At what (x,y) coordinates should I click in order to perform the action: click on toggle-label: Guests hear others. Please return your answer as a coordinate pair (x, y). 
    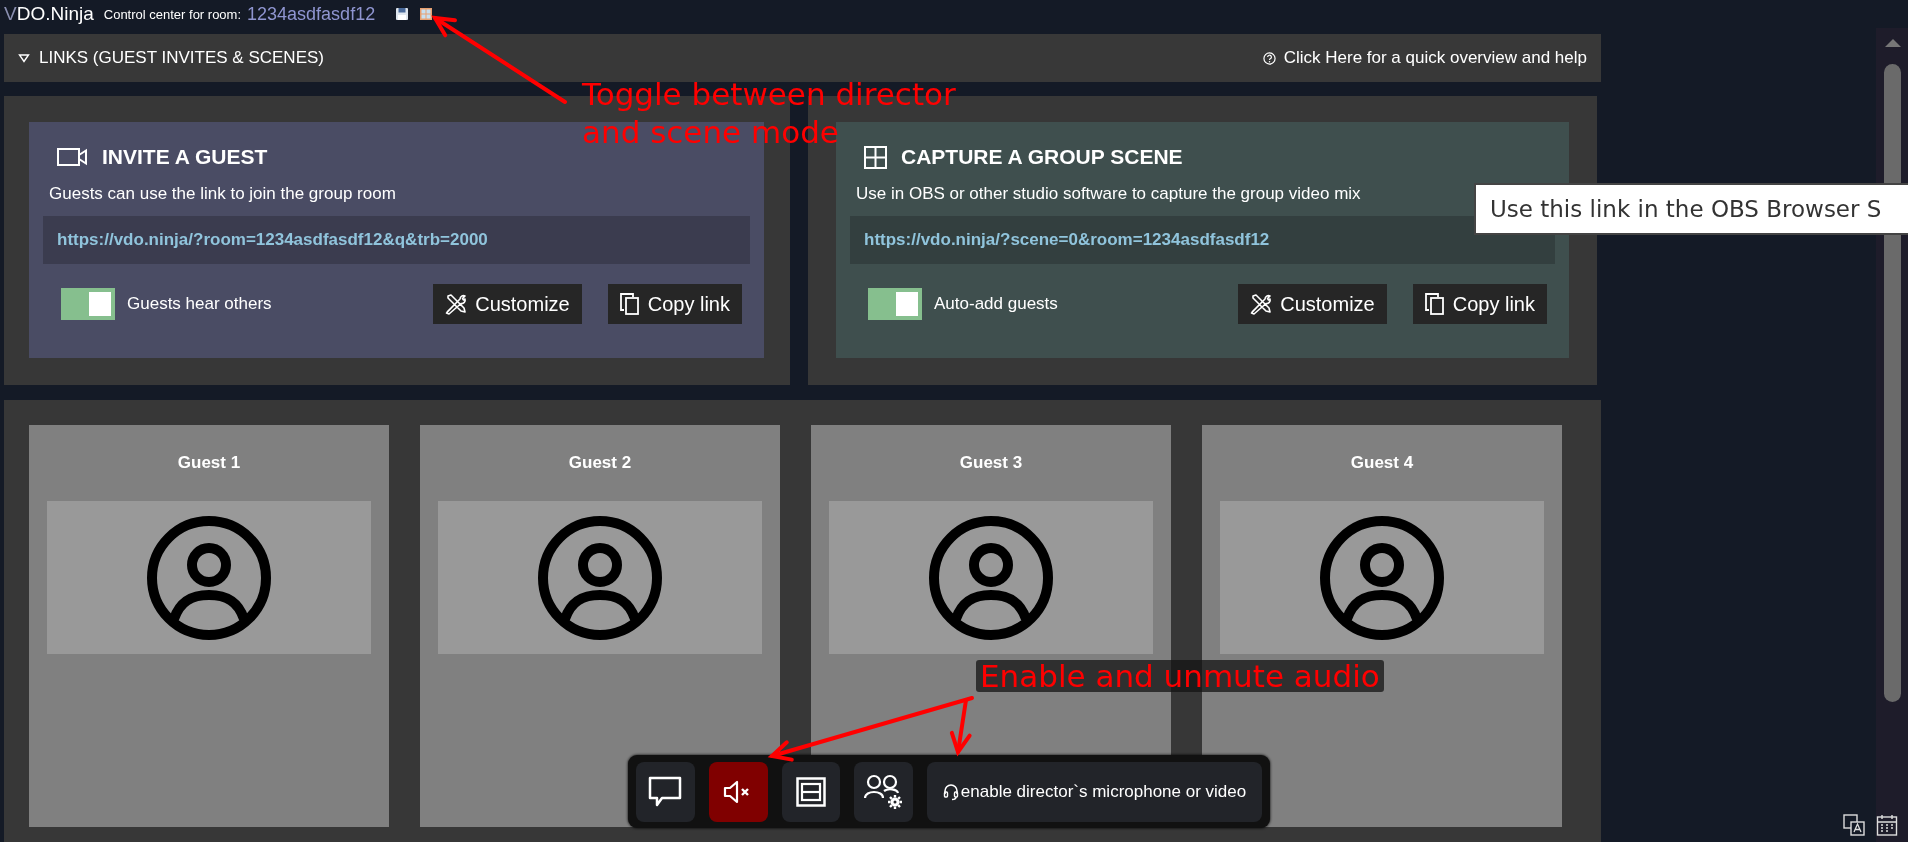
    Looking at the image, I should click on (199, 304).